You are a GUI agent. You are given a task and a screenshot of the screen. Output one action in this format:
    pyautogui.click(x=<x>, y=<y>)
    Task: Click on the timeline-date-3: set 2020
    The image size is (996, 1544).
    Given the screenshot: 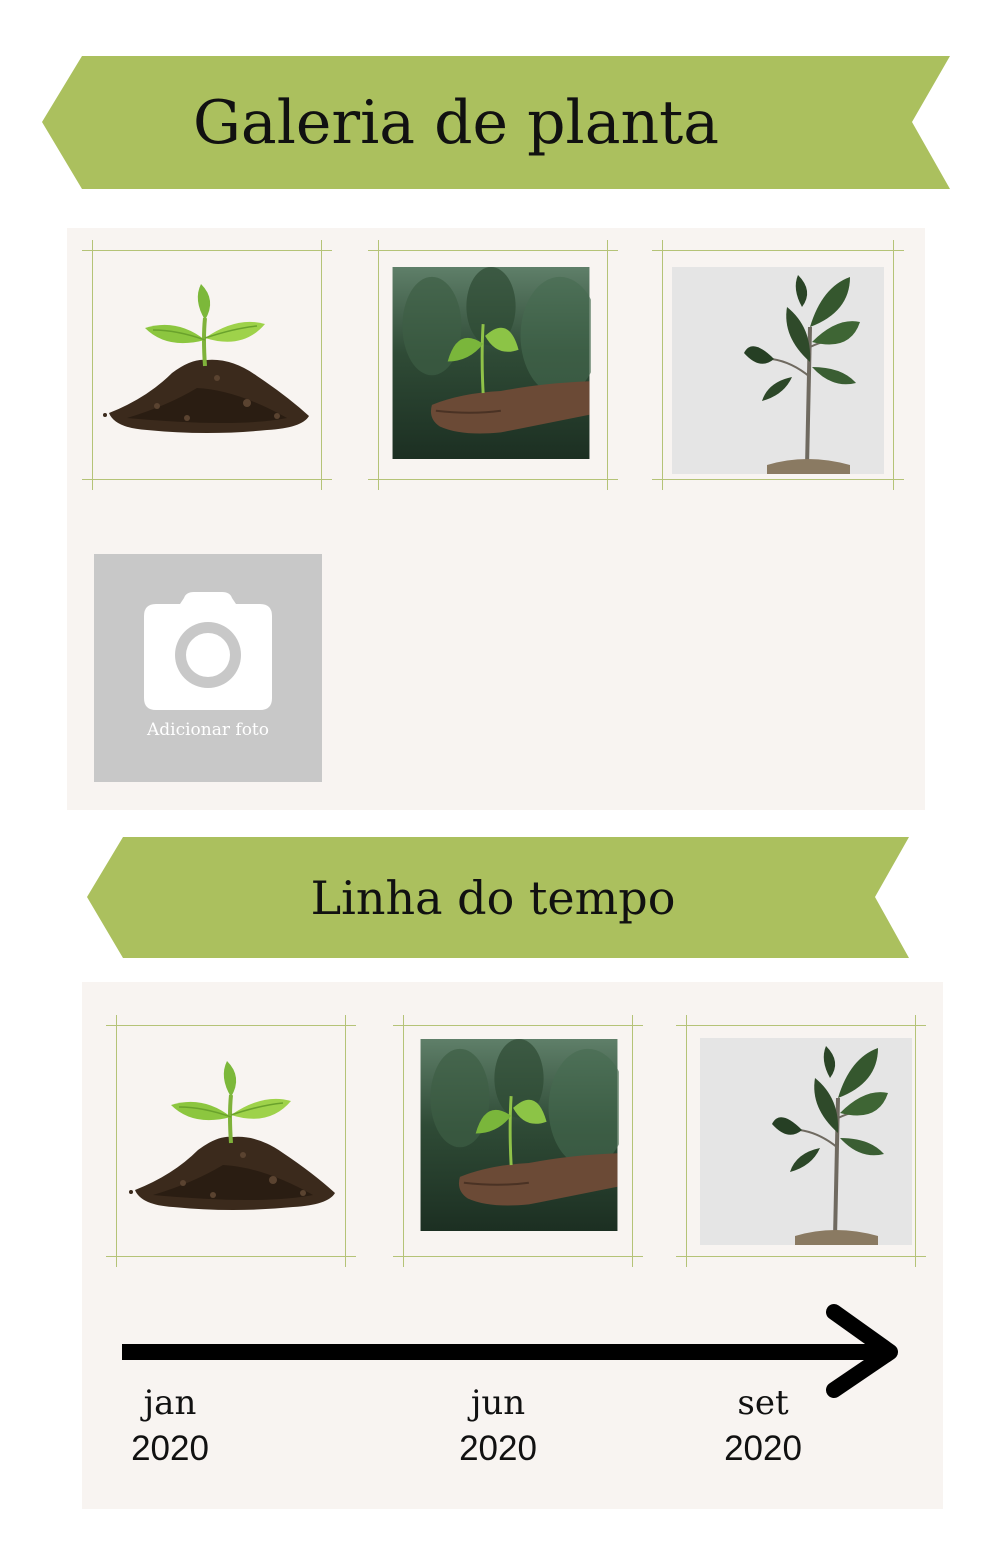 What is the action you would take?
    pyautogui.click(x=763, y=1427)
    